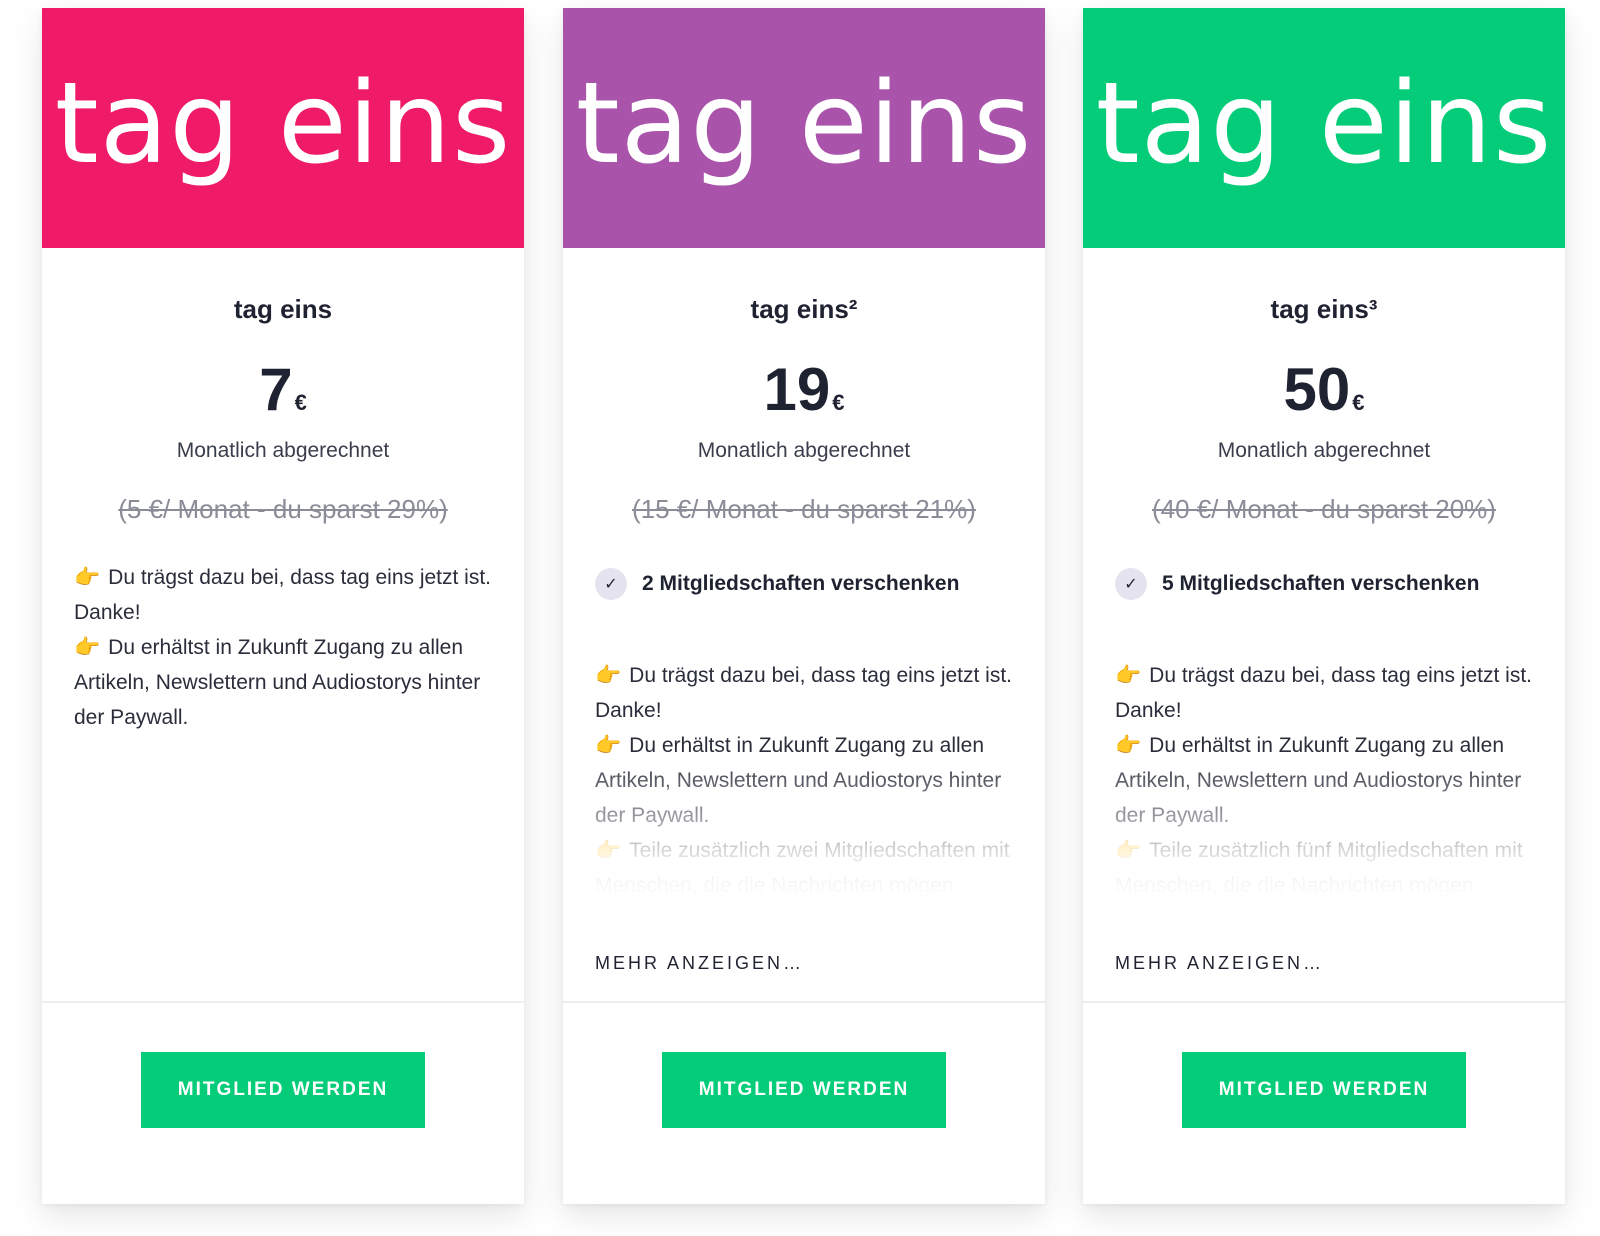  I want to click on old-price: (15 €/ Monat - du sparst 21%), so click(804, 509).